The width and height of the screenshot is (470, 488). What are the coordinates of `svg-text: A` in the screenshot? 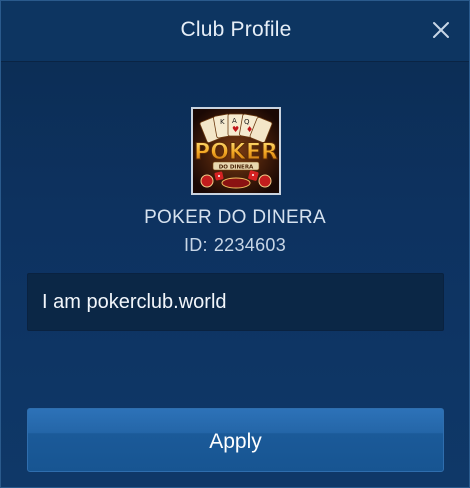 It's located at (234, 121).